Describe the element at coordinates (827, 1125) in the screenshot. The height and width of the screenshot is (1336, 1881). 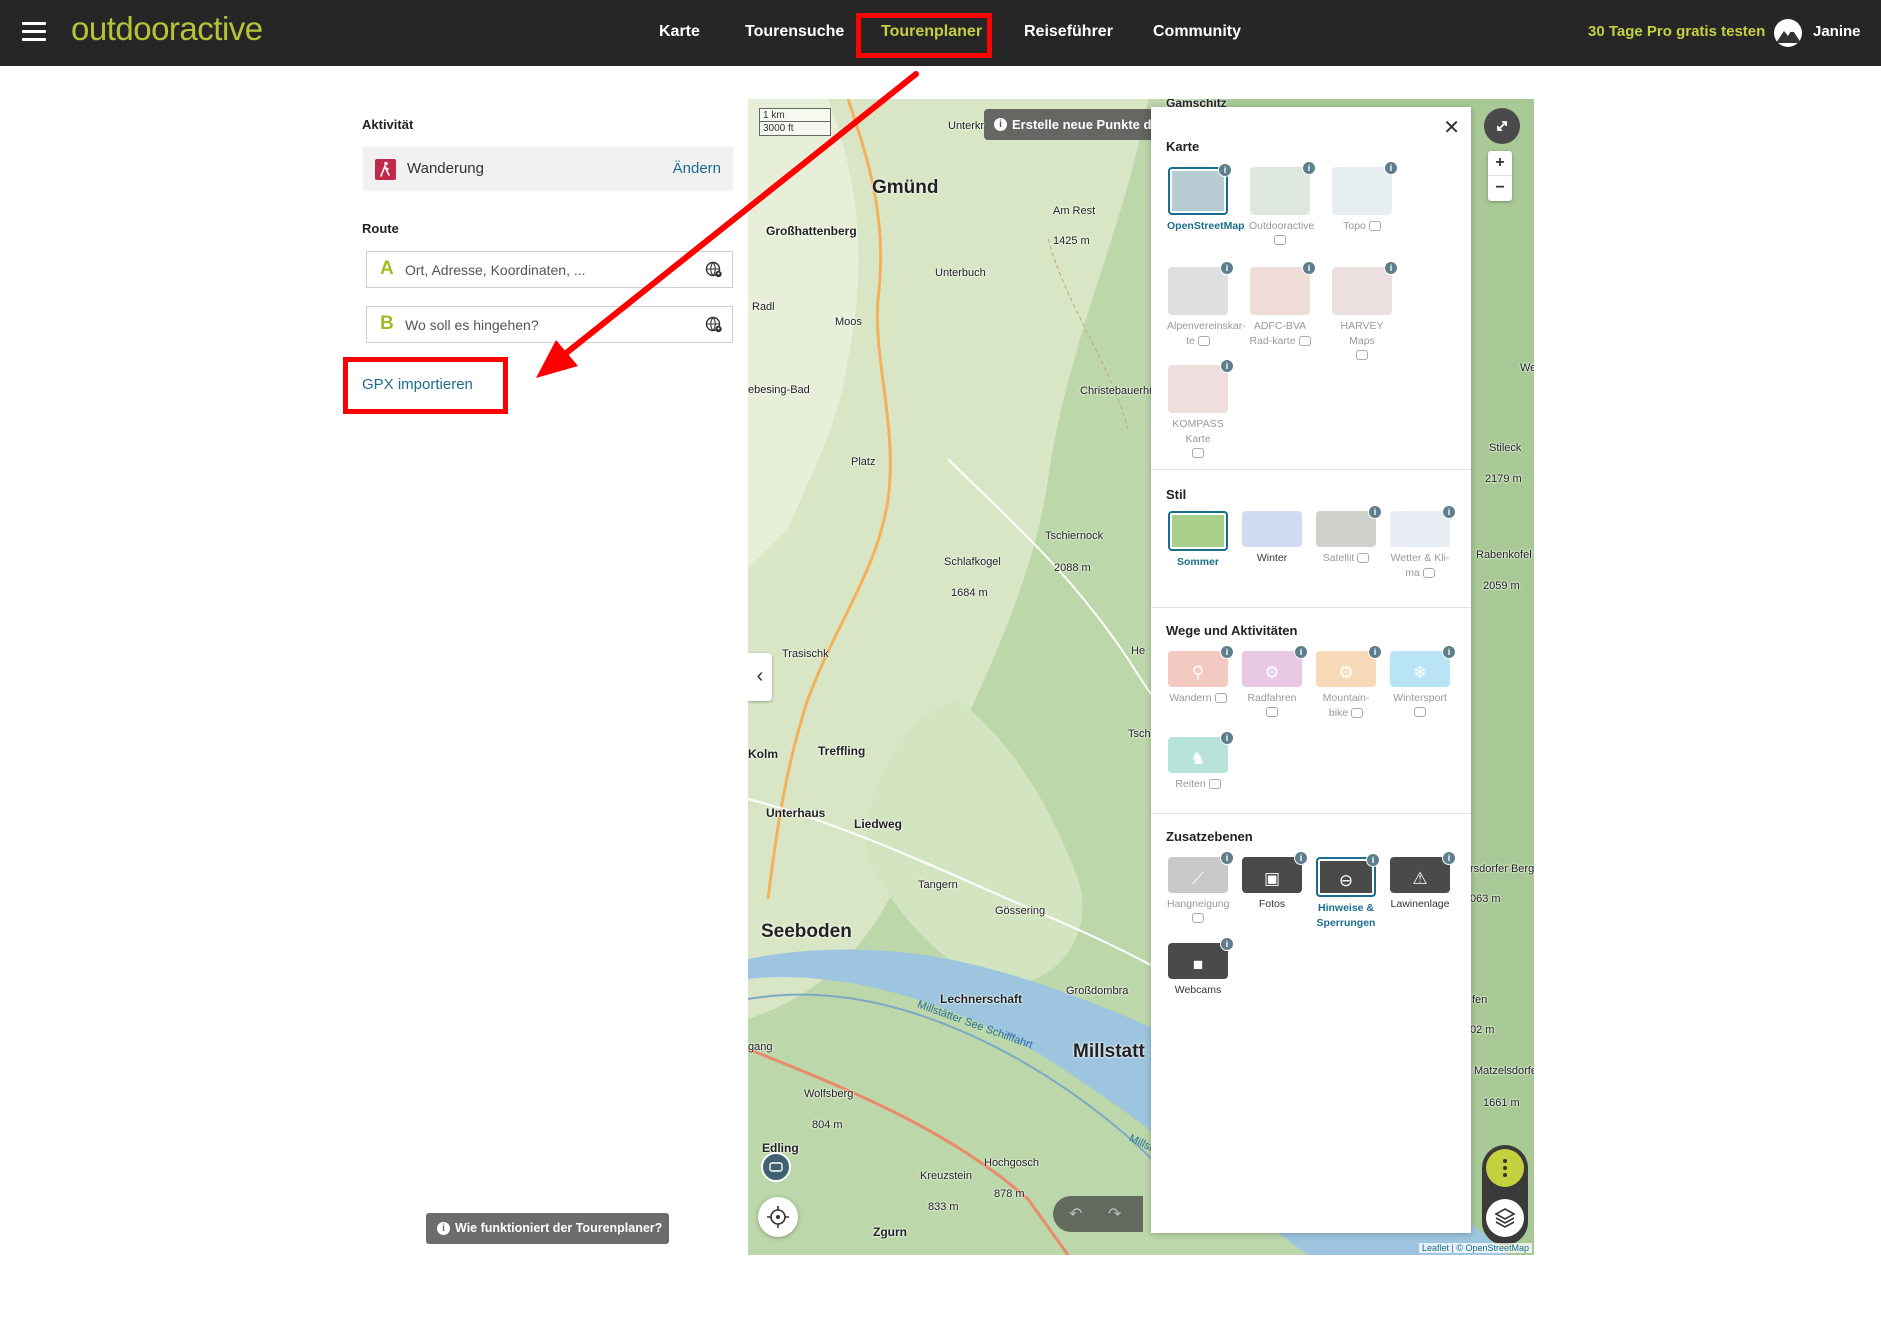
I see `map-label: 804 m` at that location.